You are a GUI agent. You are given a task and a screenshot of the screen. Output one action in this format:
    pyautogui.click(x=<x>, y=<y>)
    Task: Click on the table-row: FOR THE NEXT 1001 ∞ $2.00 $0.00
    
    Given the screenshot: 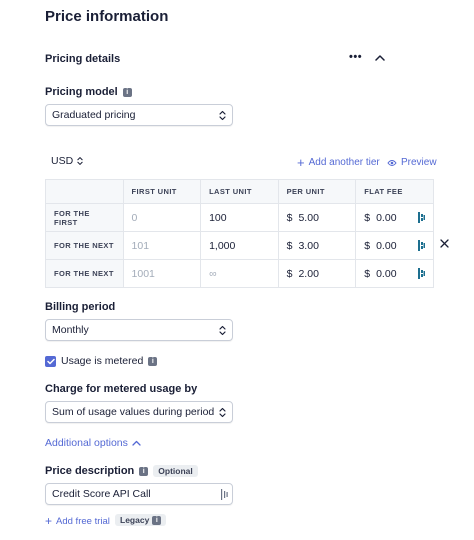 What is the action you would take?
    pyautogui.click(x=239, y=273)
    